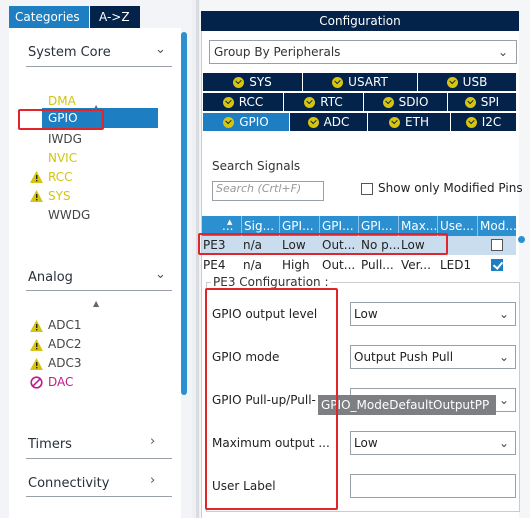 This screenshot has width=530, height=518. I want to click on tooltip: GPIO_ModeDefaultOutputPP, so click(407, 405).